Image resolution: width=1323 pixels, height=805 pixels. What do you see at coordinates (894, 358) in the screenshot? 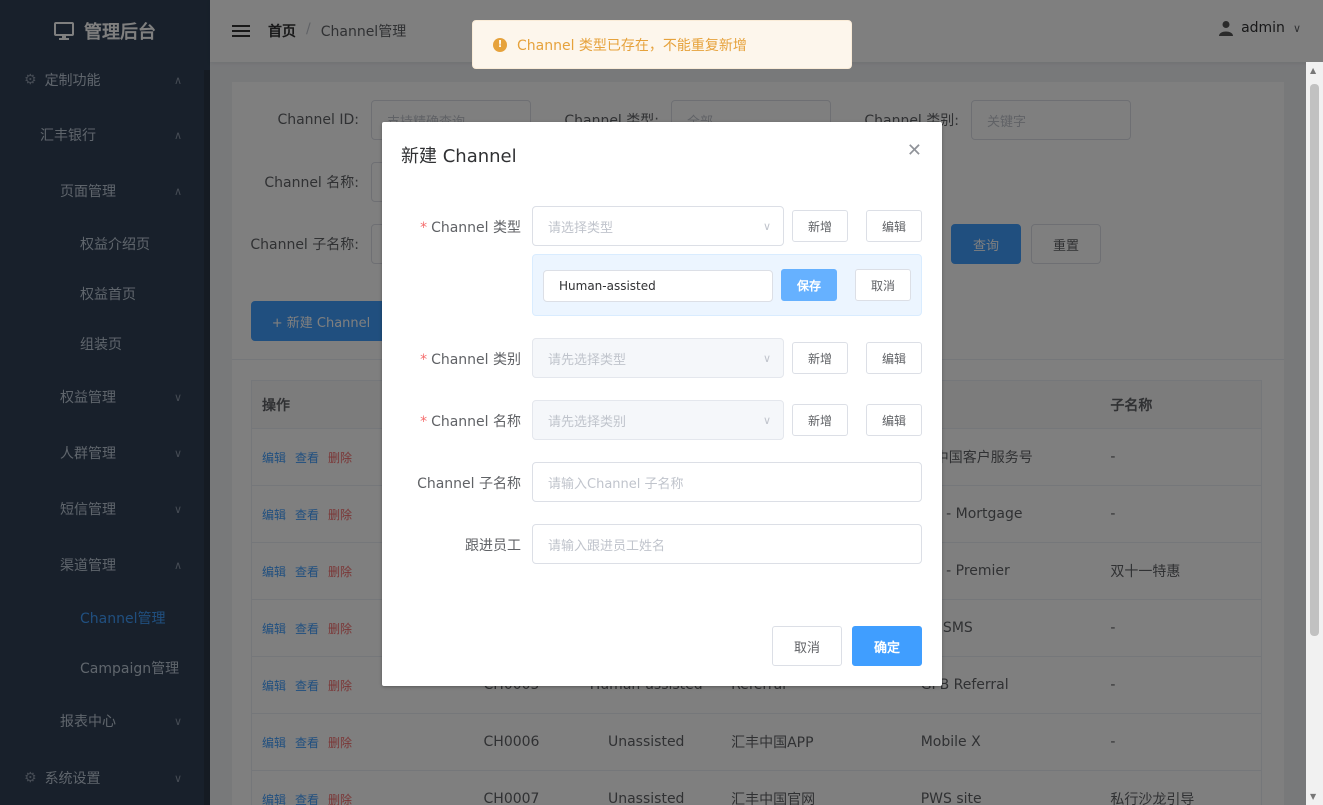
I see `category-edit-button: 编辑` at bounding box center [894, 358].